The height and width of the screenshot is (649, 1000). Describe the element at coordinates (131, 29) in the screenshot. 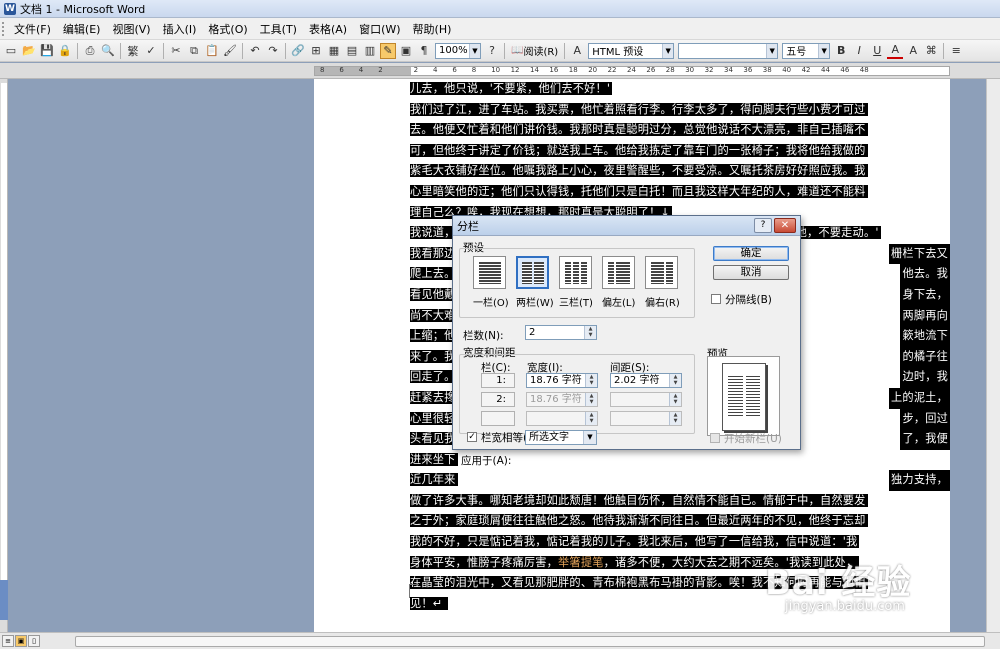

I see `menu-view: 视图(V)` at that location.